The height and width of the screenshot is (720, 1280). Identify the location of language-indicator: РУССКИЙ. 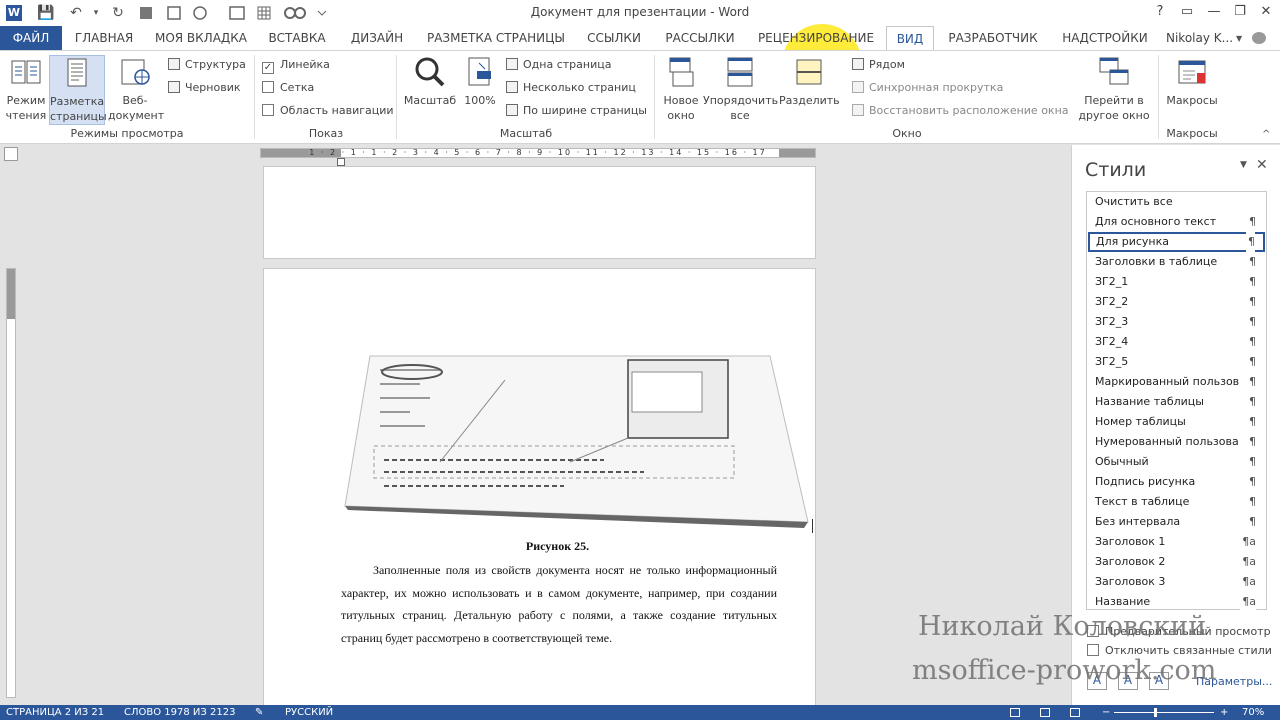
(309, 713).